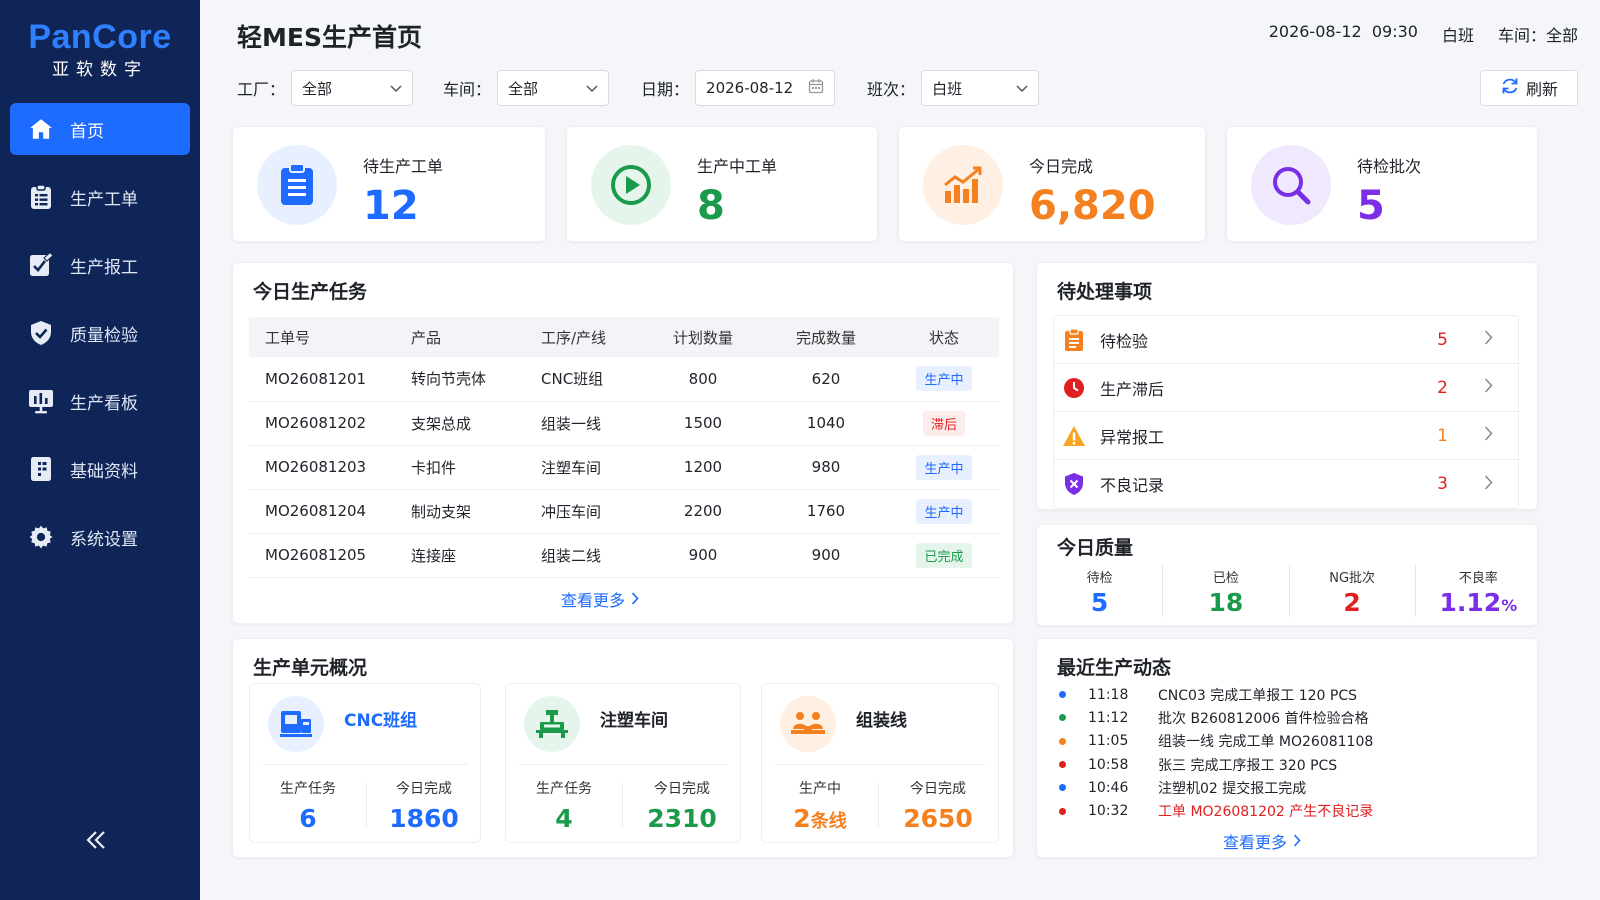 The height and width of the screenshot is (900, 1600). What do you see at coordinates (1353, 591) in the screenshot?
I see `quality-stat-ng: NG批次 2` at bounding box center [1353, 591].